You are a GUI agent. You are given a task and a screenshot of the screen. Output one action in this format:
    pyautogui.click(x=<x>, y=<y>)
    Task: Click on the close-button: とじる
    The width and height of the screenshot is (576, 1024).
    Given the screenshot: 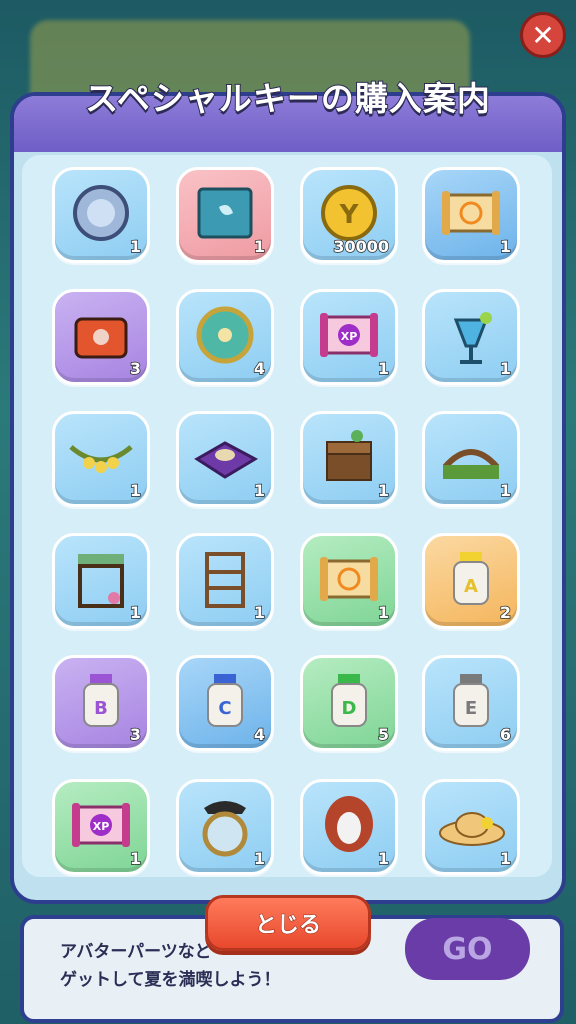 What is the action you would take?
    pyautogui.click(x=288, y=923)
    